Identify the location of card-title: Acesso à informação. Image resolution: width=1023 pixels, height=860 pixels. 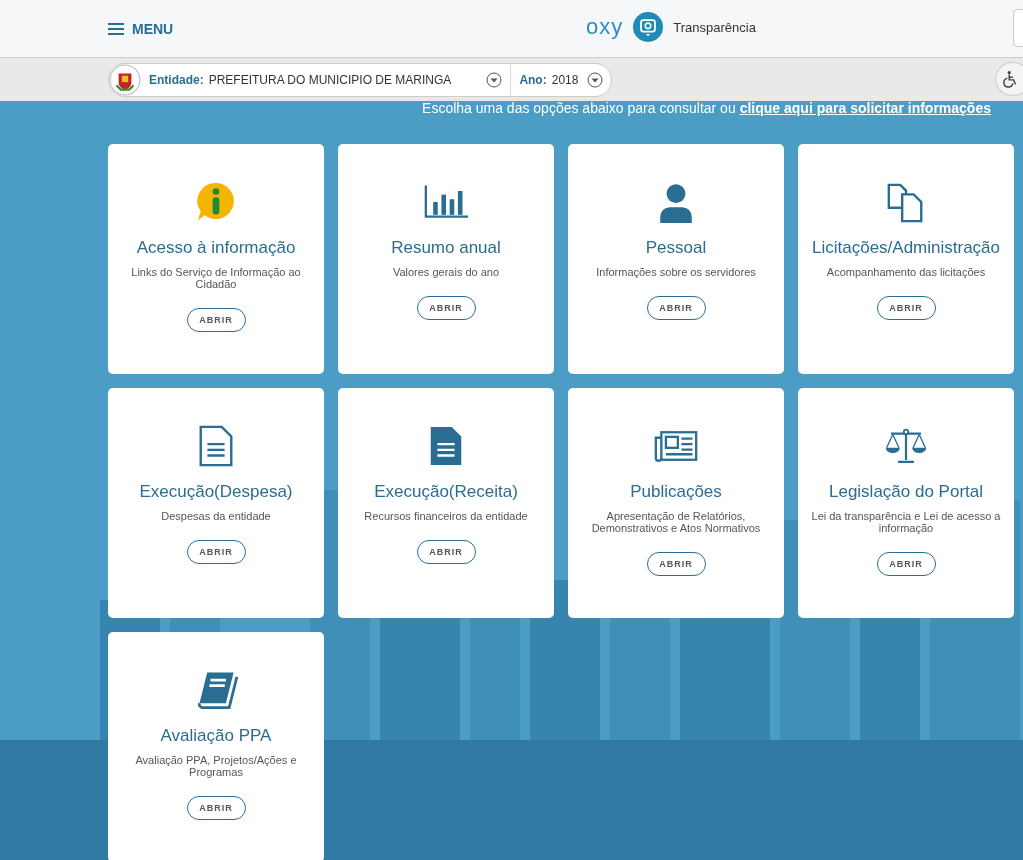
(216, 248).